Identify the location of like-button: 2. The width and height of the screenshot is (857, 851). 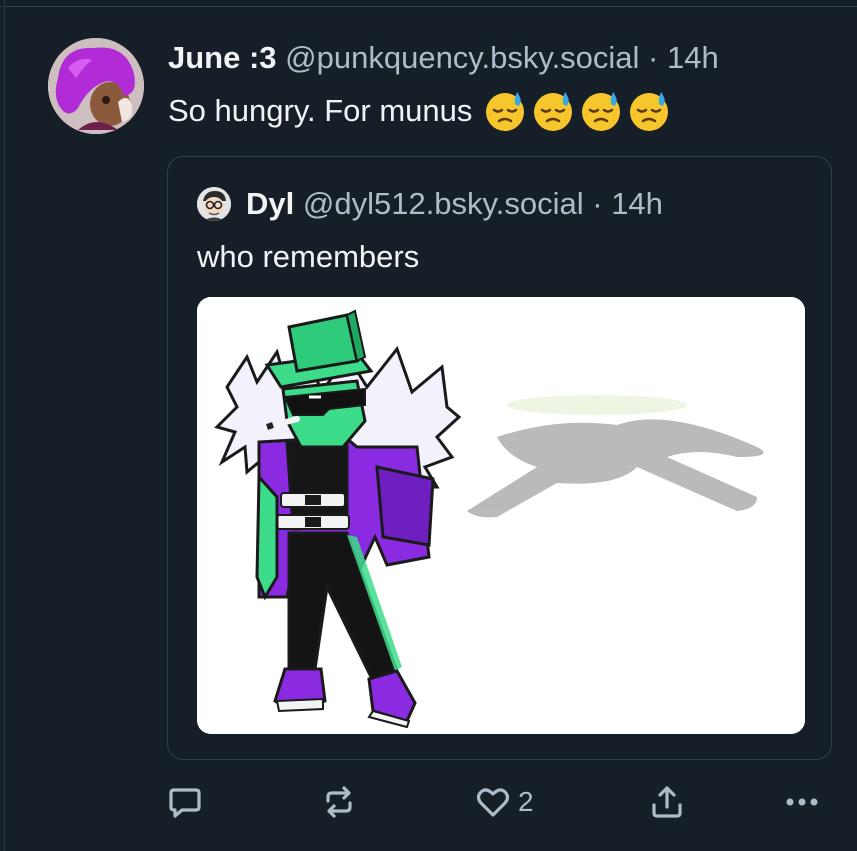
(504, 802).